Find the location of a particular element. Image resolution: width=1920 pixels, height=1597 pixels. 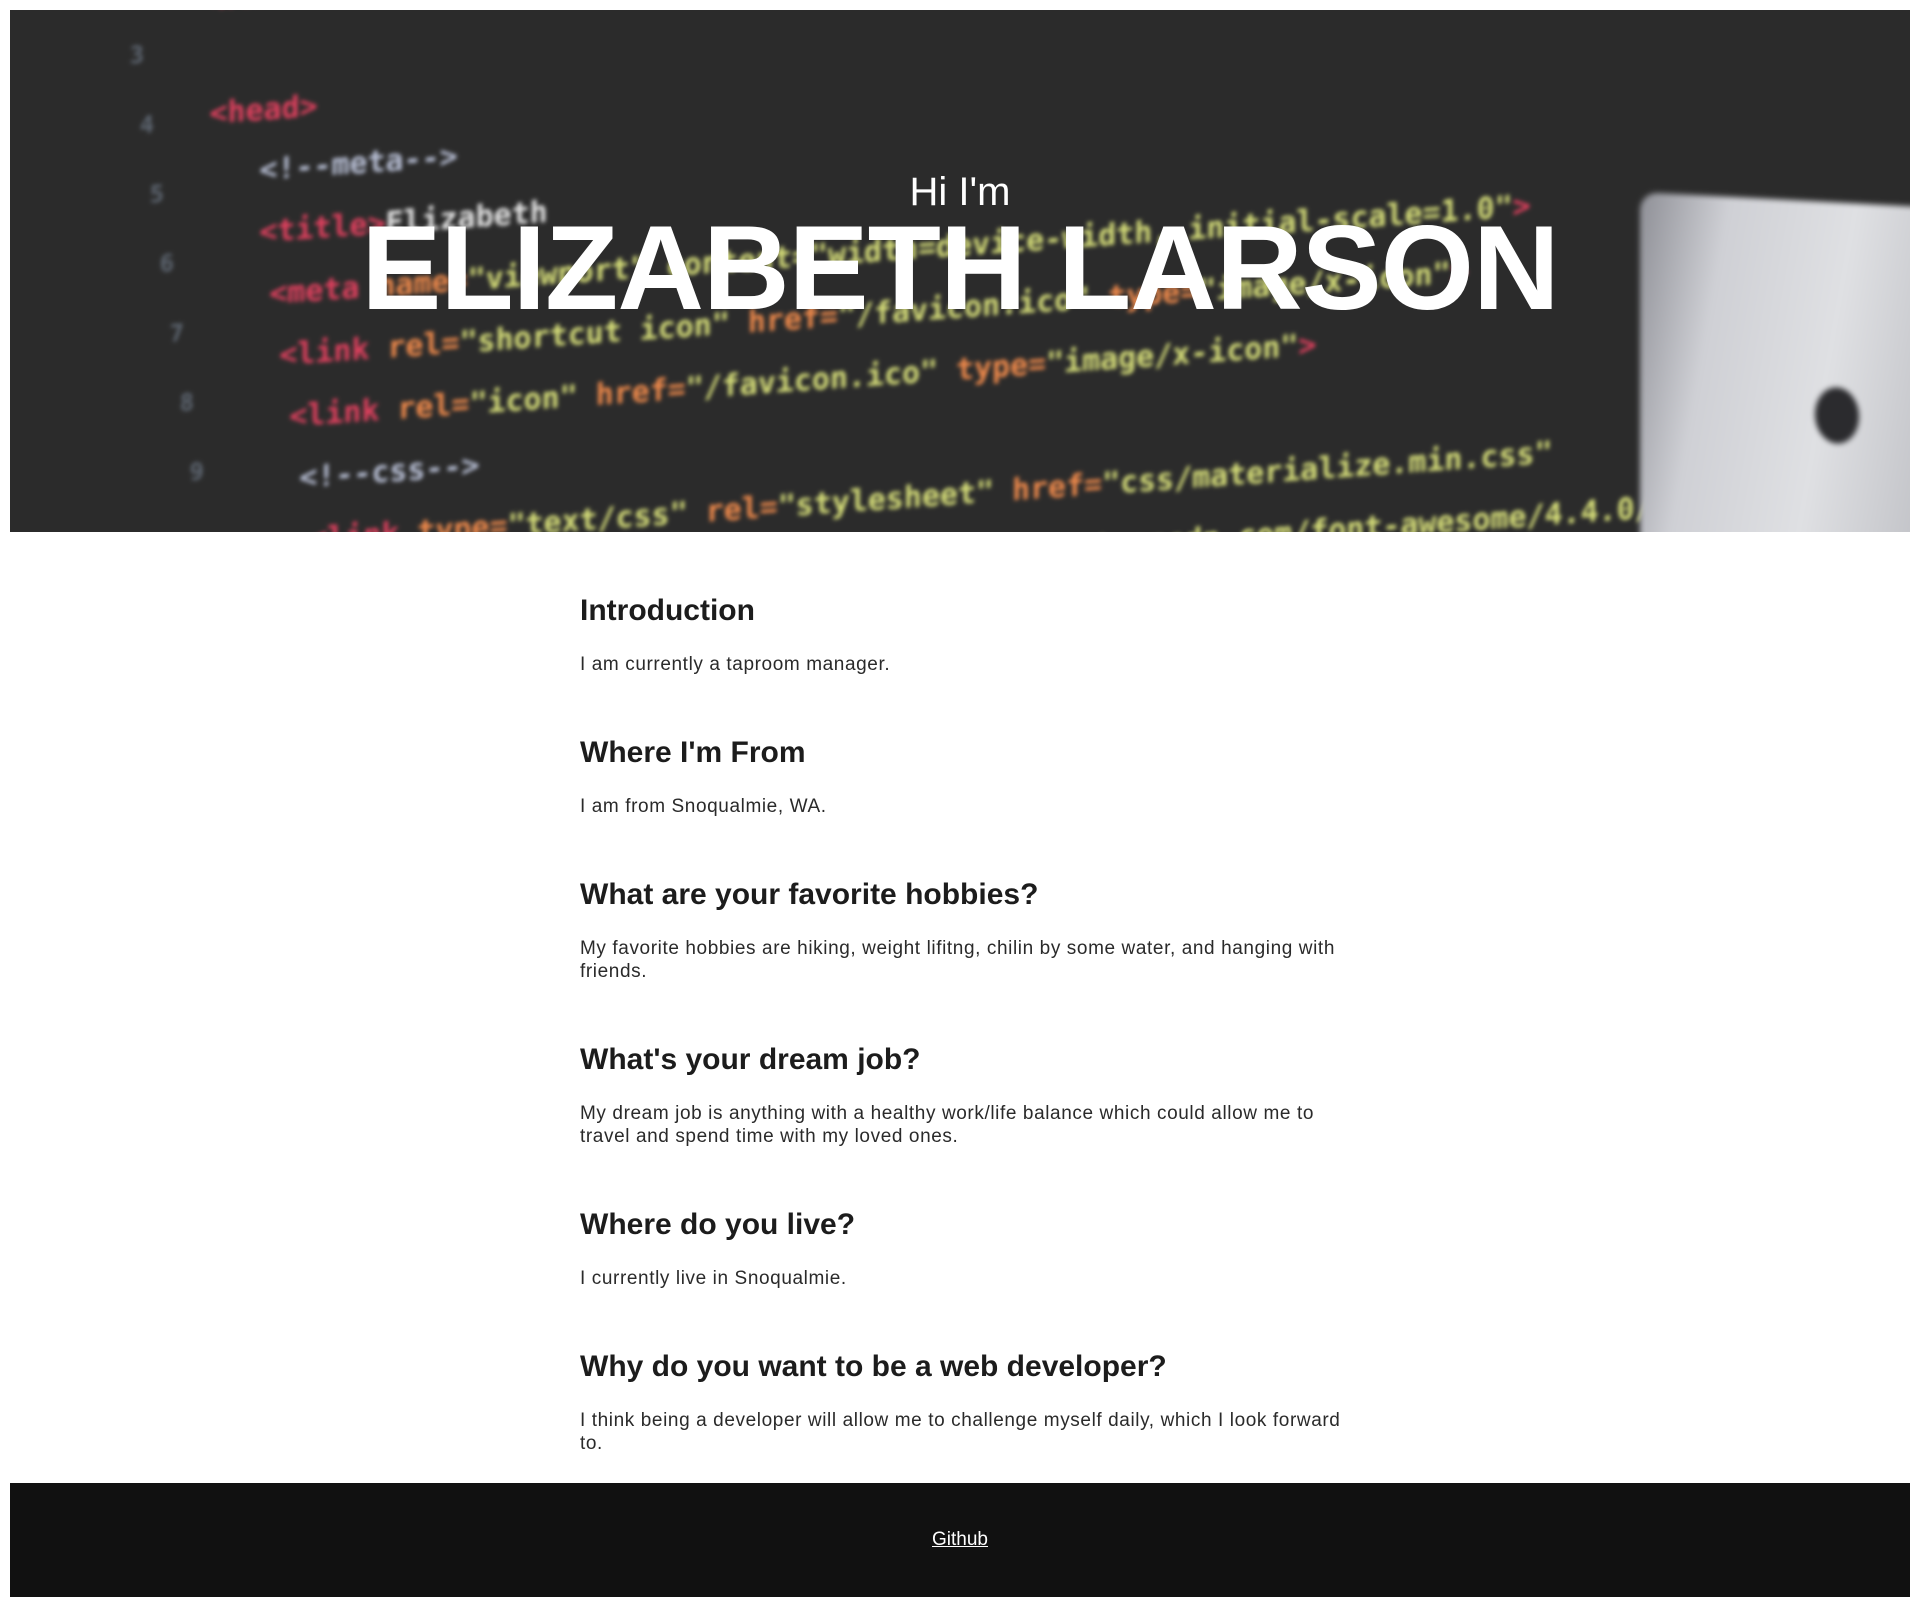

apple-logo-icon is located at coordinates (1837, 415).